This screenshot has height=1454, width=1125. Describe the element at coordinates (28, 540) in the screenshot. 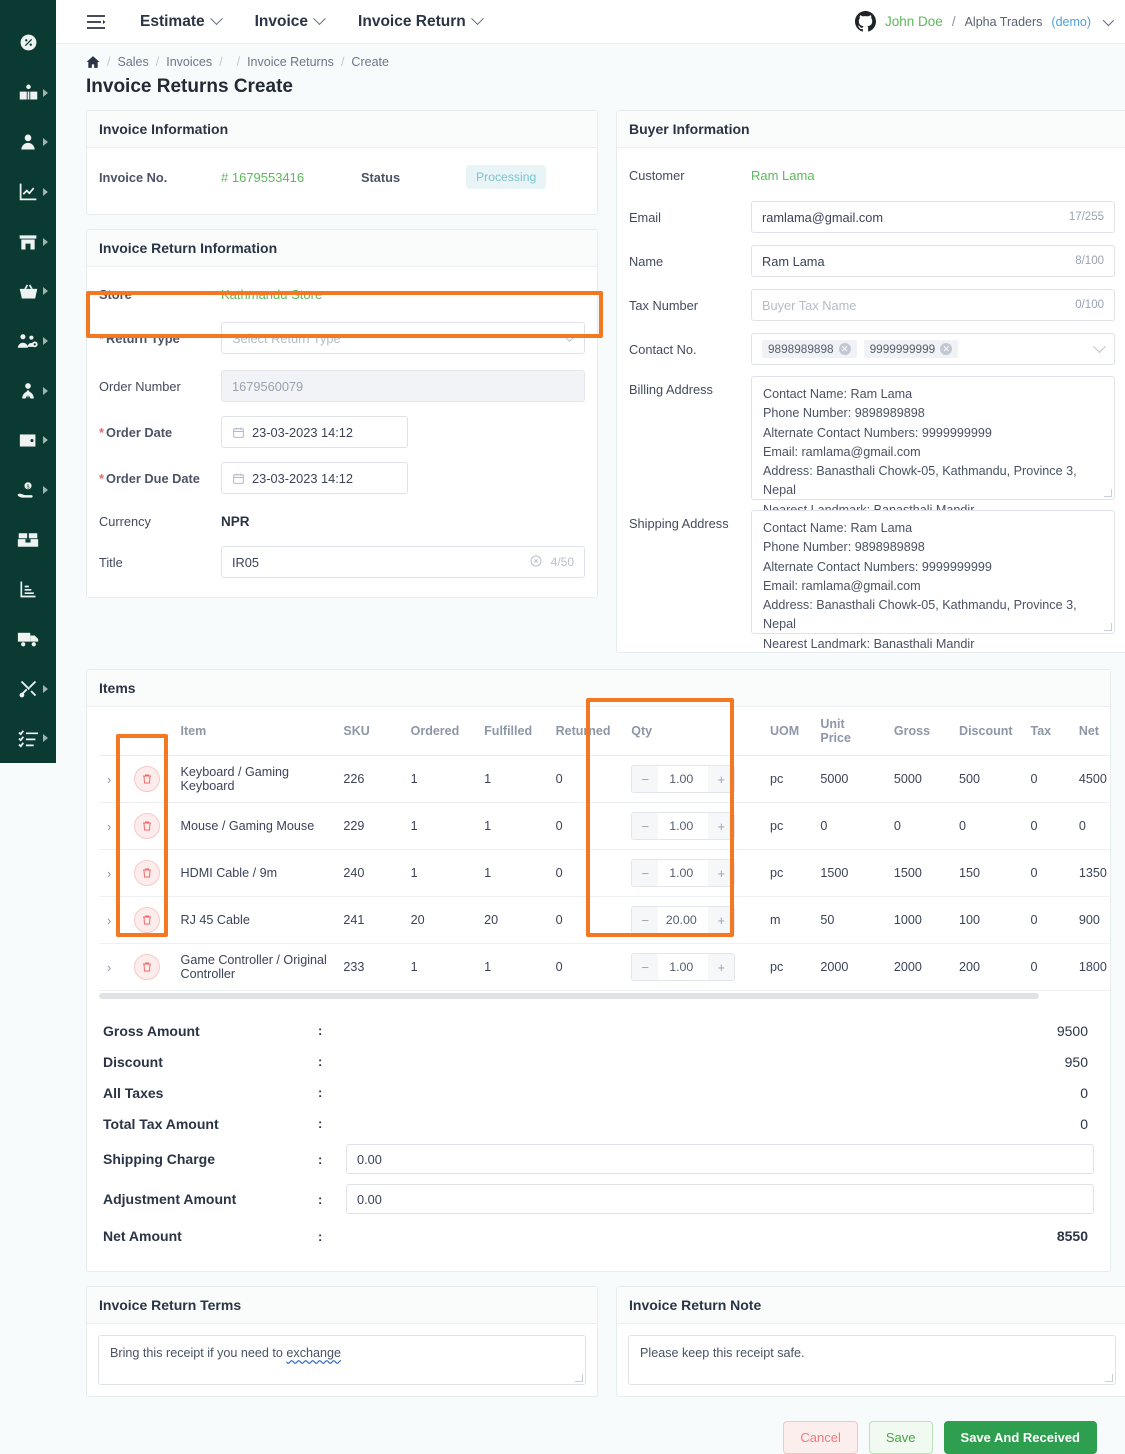

I see `sidebar-item-inventory` at that location.